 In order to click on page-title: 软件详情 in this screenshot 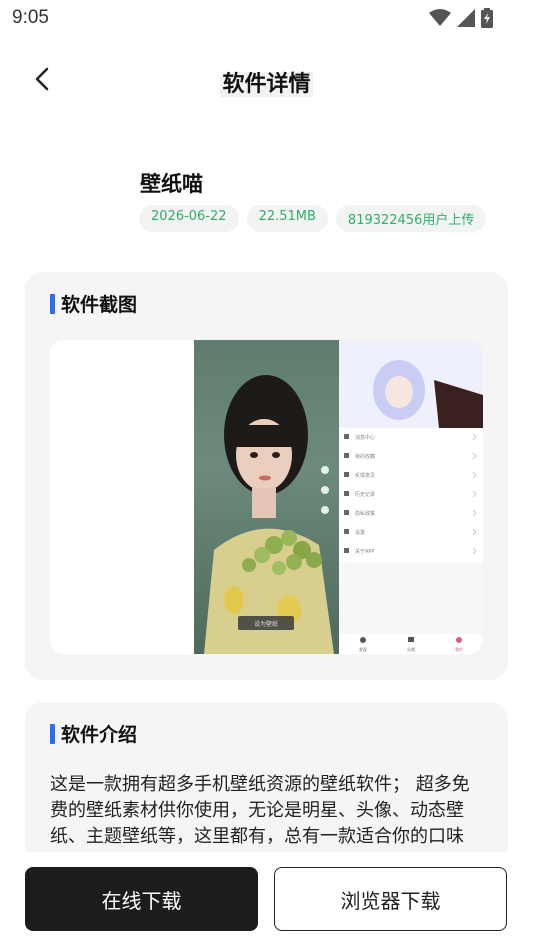, I will do `click(266, 84)`.